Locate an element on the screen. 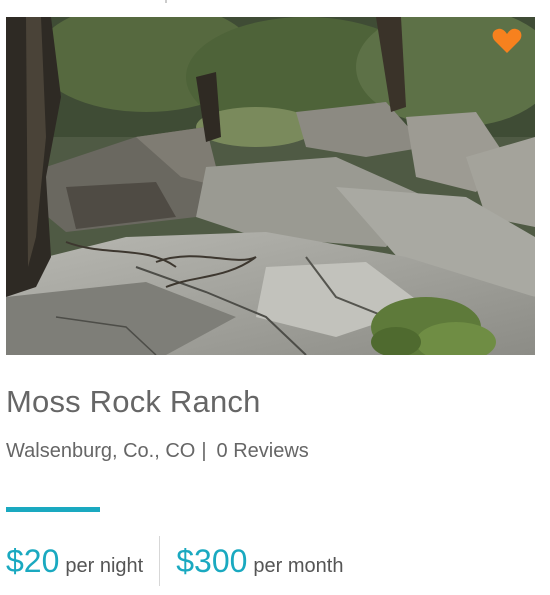 The height and width of the screenshot is (595, 550). accent-bar is located at coordinates (53, 509).